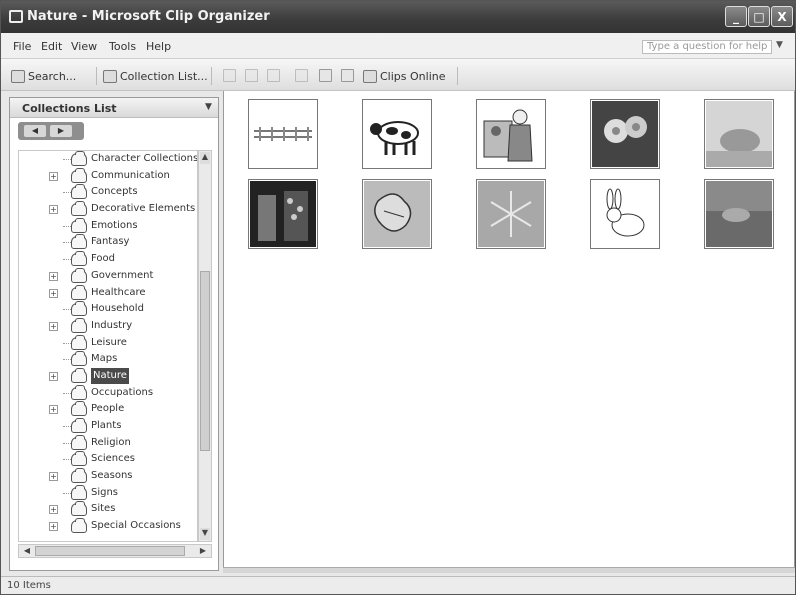  Describe the element at coordinates (251, 75) in the screenshot. I see `paste-icon` at that location.